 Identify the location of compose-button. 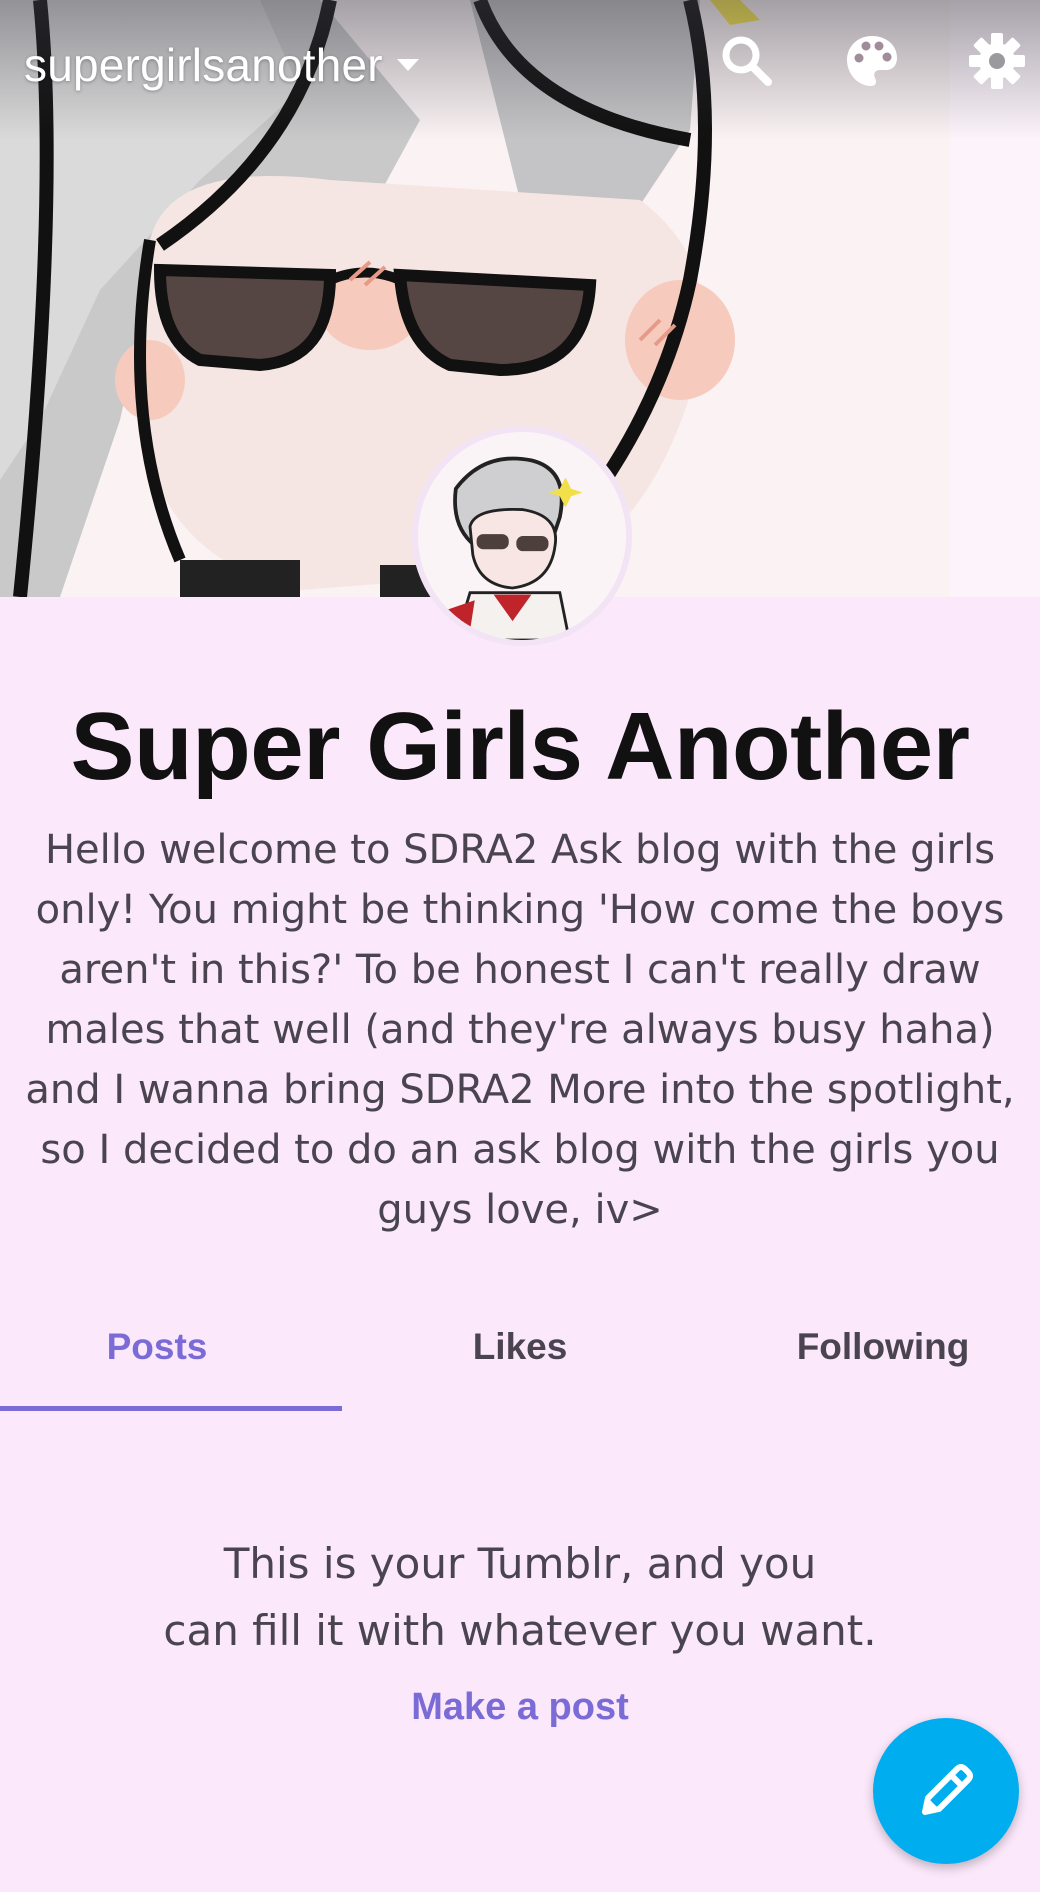
(946, 1791).